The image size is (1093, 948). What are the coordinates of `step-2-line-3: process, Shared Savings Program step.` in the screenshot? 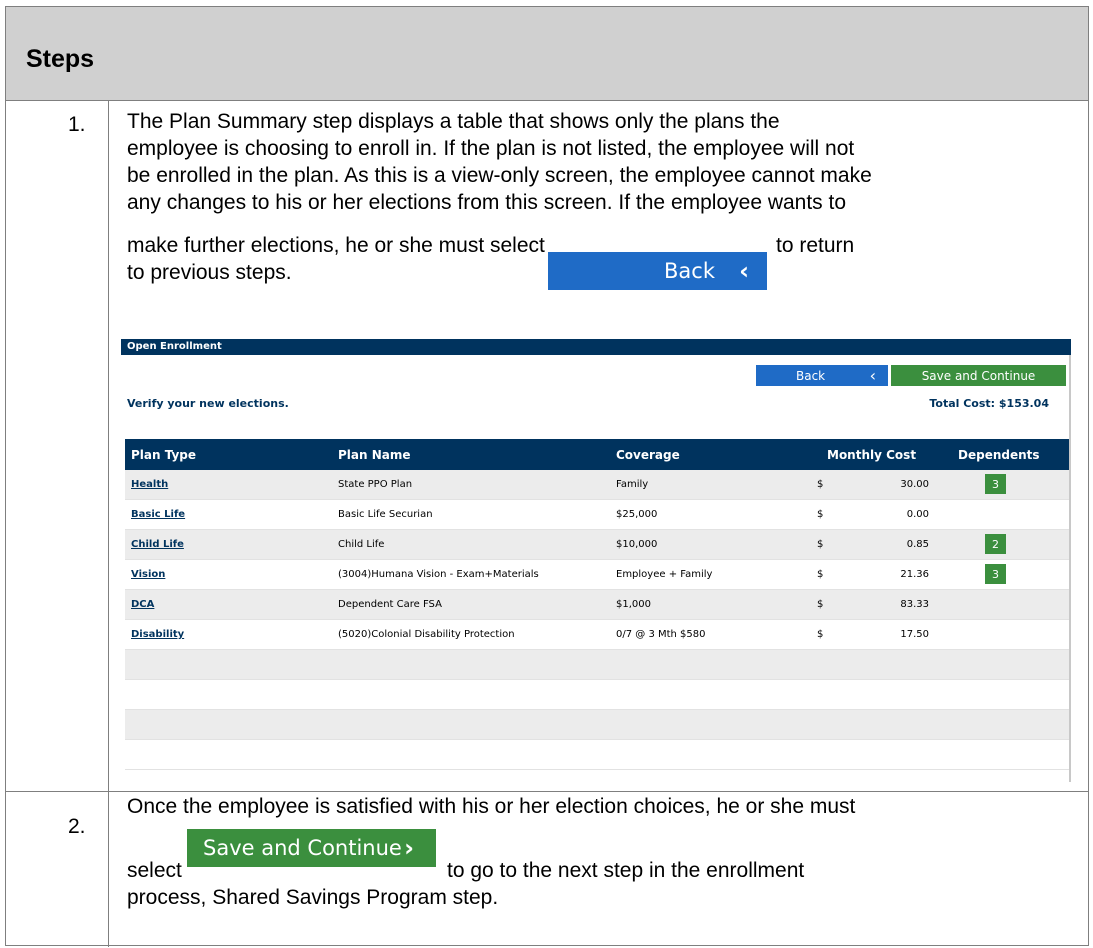 It's located at (313, 897).